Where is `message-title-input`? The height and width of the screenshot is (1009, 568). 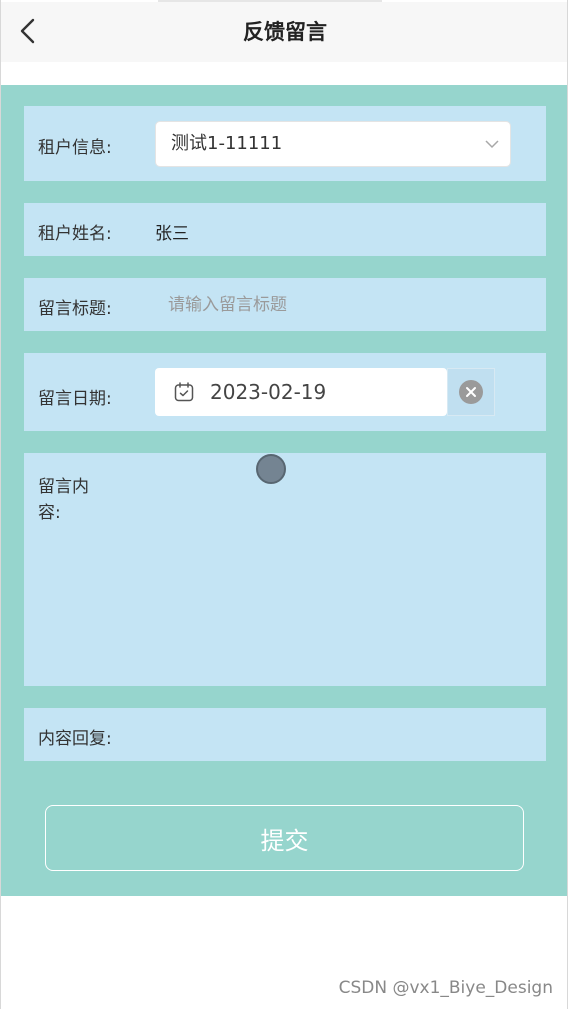 message-title-input is located at coordinates (346, 305).